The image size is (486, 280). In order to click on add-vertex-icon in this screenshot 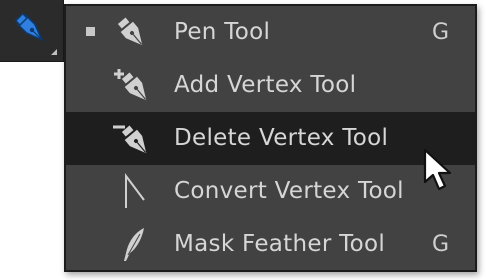, I will do `click(130, 85)`.